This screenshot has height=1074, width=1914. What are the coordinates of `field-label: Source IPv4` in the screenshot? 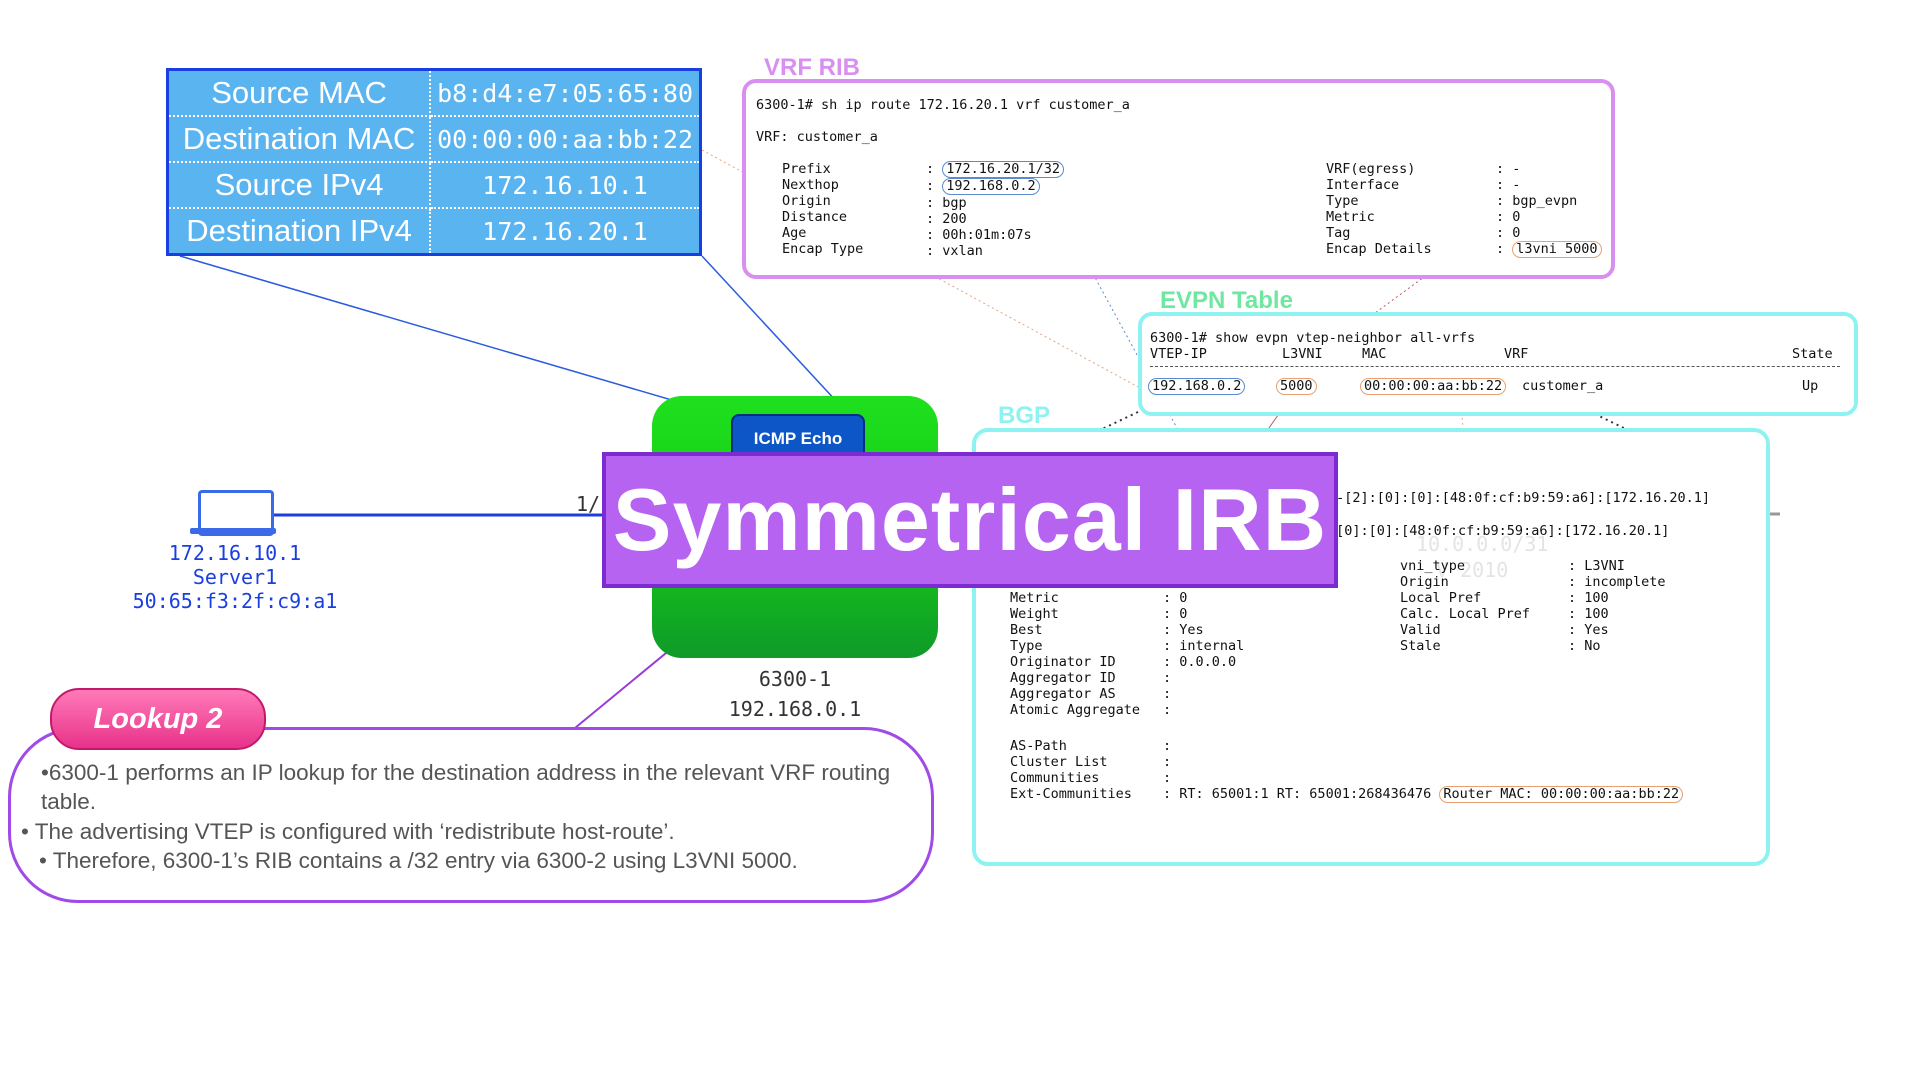 It's located at (299, 185).